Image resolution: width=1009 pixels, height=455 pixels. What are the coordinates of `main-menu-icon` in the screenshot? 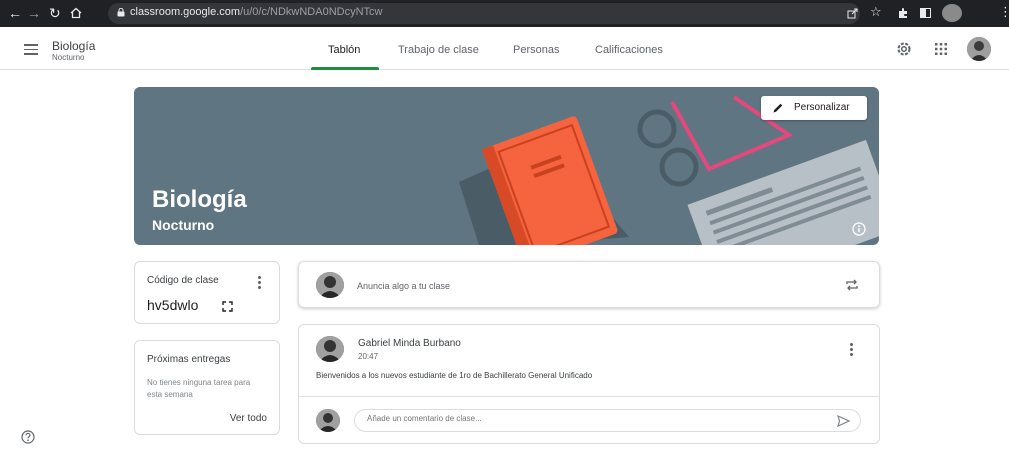 It's located at (31, 49).